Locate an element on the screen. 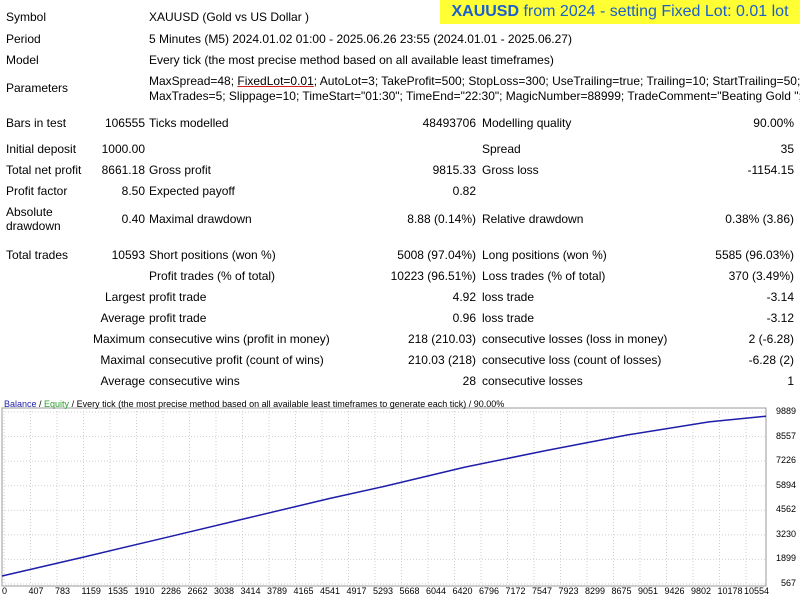 The width and height of the screenshot is (800, 600). parameters-label: Parameters is located at coordinates (37, 88).